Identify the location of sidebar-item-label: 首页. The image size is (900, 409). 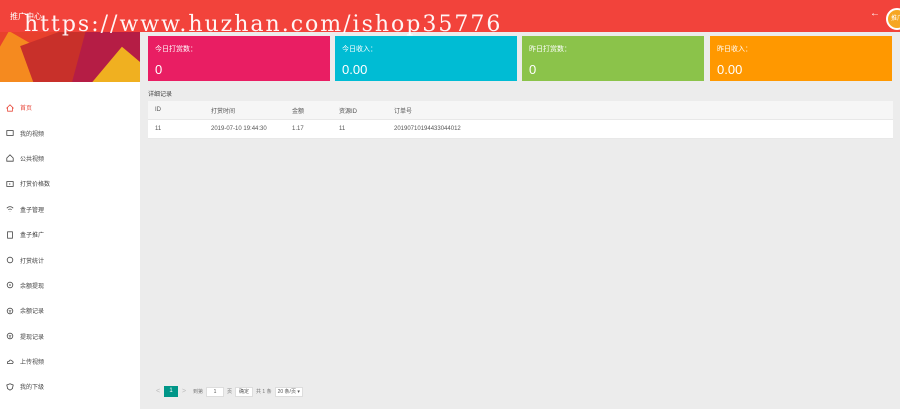
(26, 109).